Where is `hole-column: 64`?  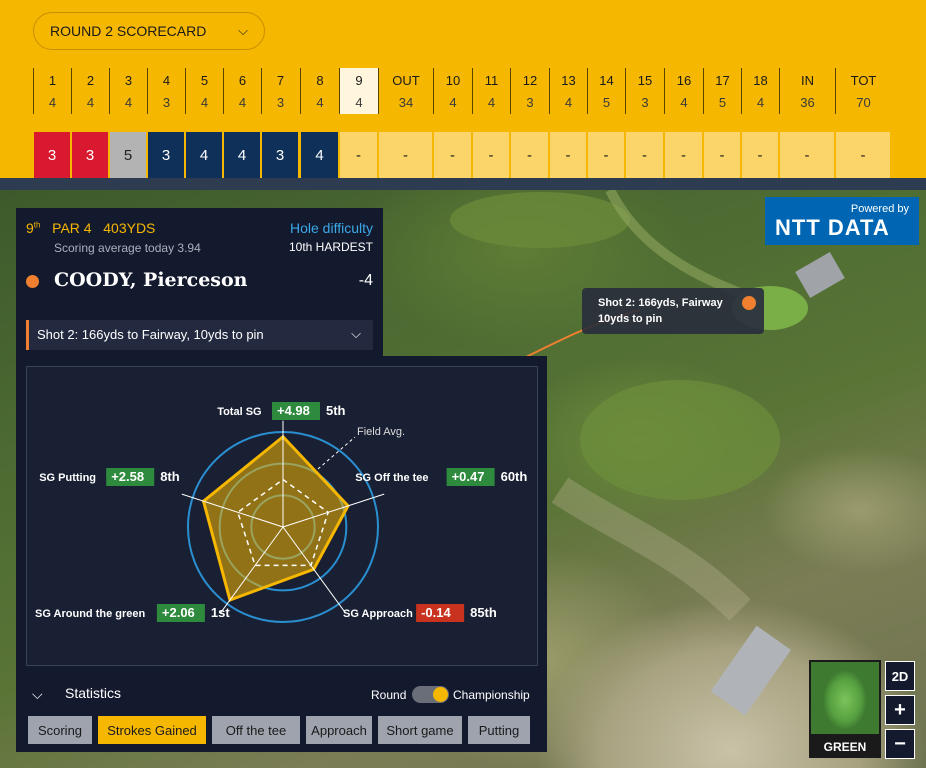
hole-column: 64 is located at coordinates (242, 91).